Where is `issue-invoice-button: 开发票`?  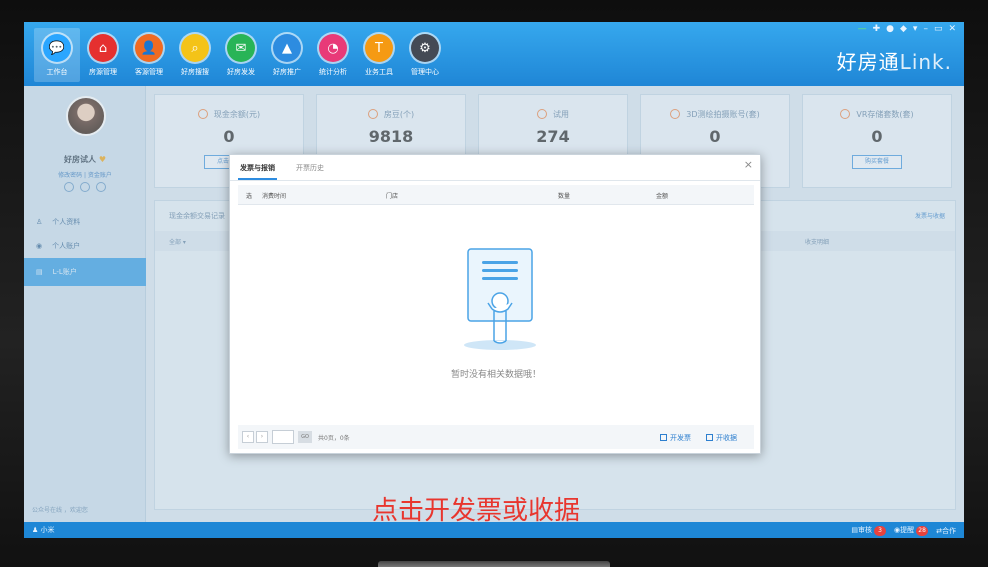
issue-invoice-button: 开发票 is located at coordinates (675, 438).